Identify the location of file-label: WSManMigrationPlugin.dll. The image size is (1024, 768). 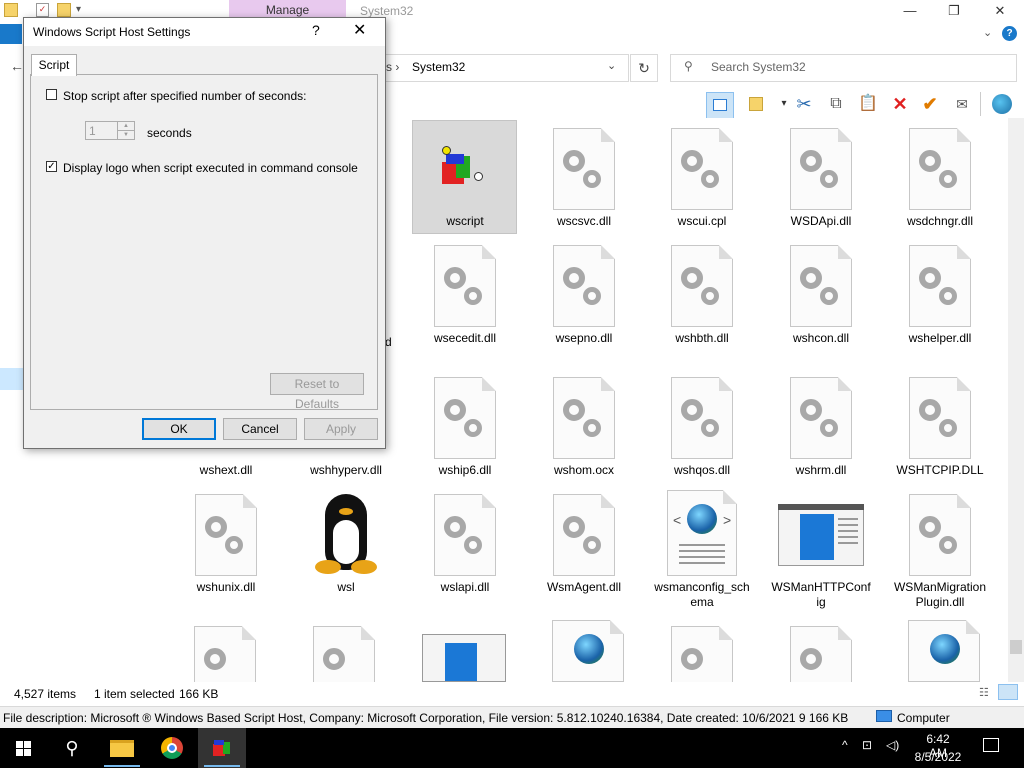
(940, 594).